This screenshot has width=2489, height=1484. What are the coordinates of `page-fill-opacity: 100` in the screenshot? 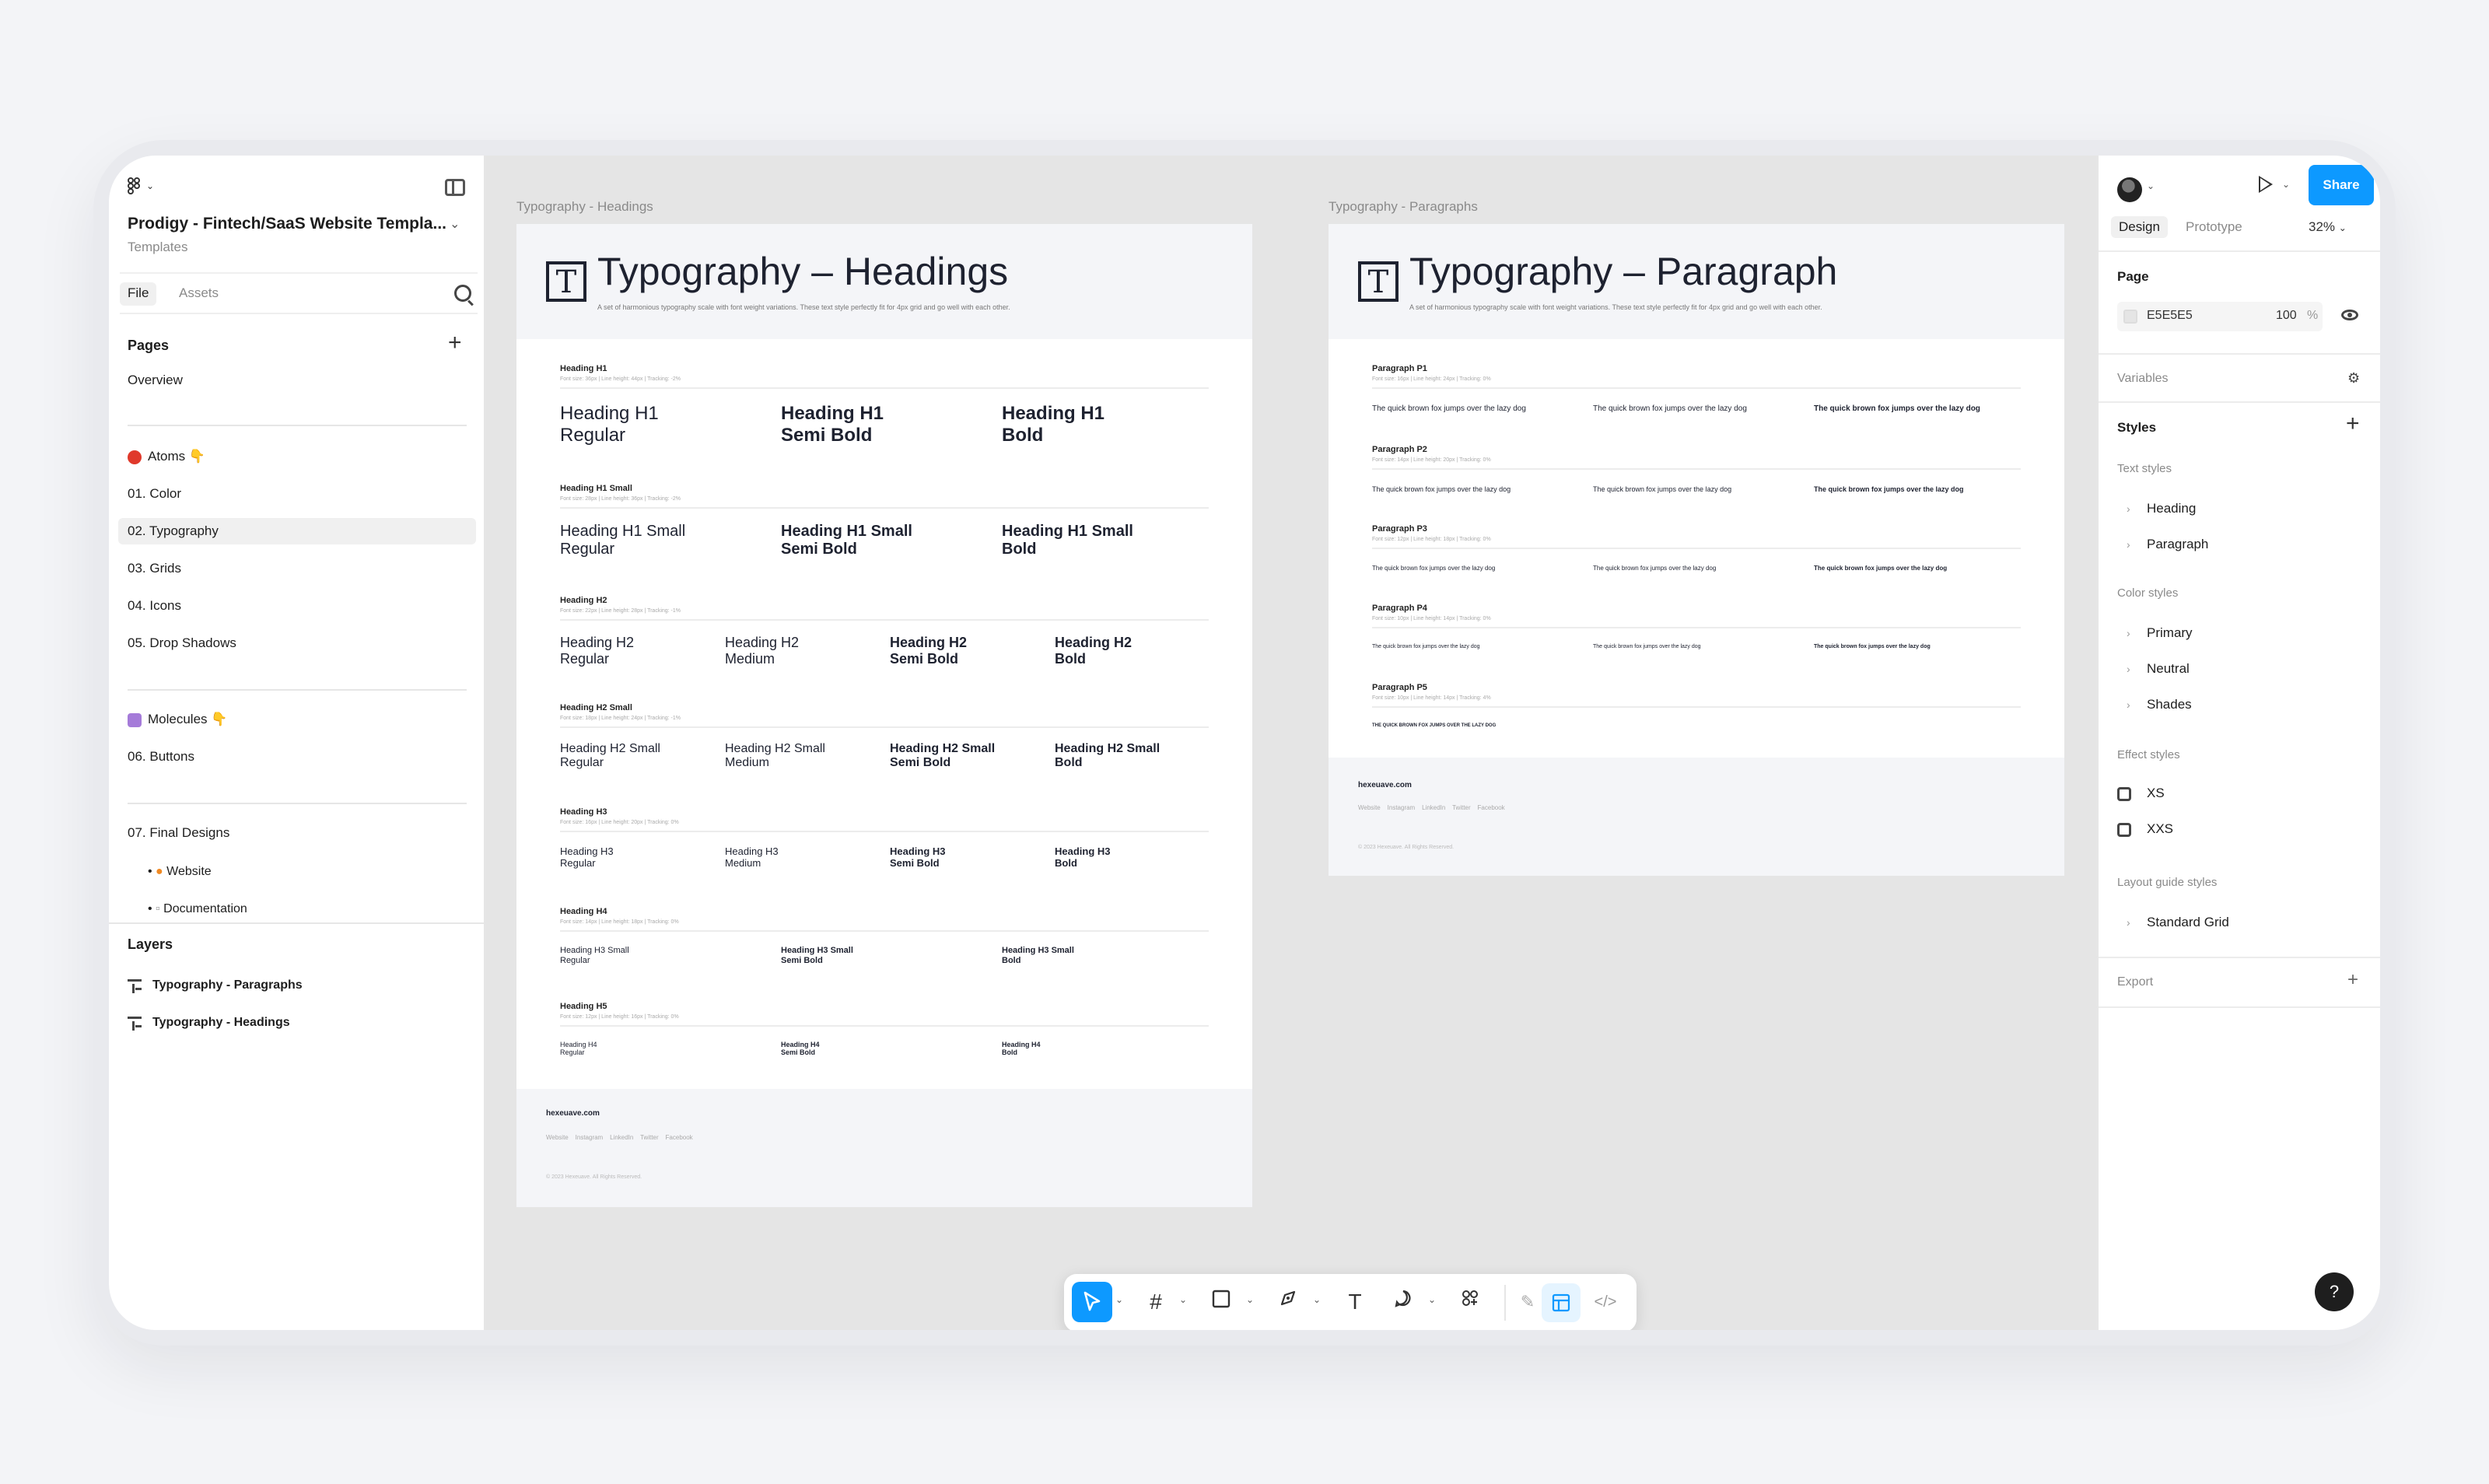 It's located at (2286, 316).